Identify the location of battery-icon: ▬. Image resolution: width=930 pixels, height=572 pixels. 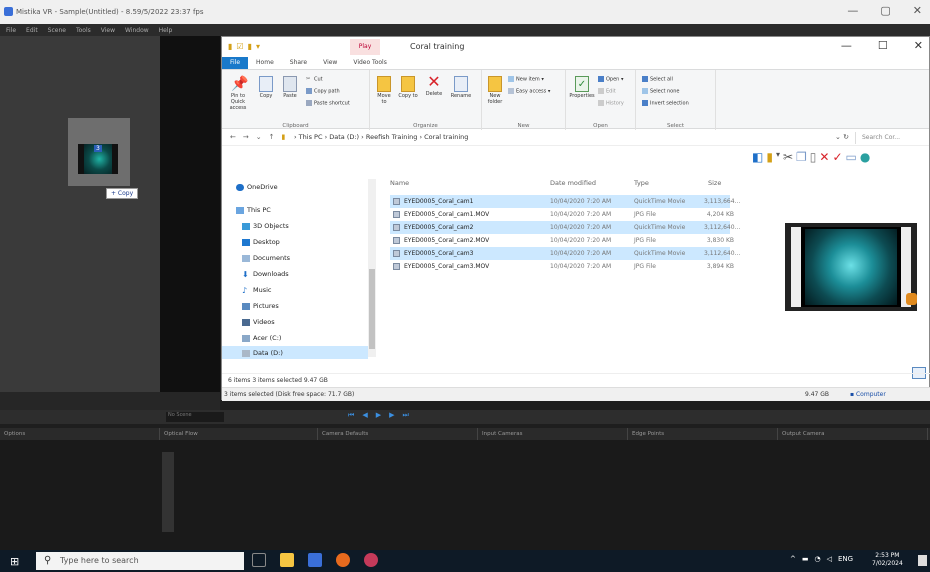
(805, 559).